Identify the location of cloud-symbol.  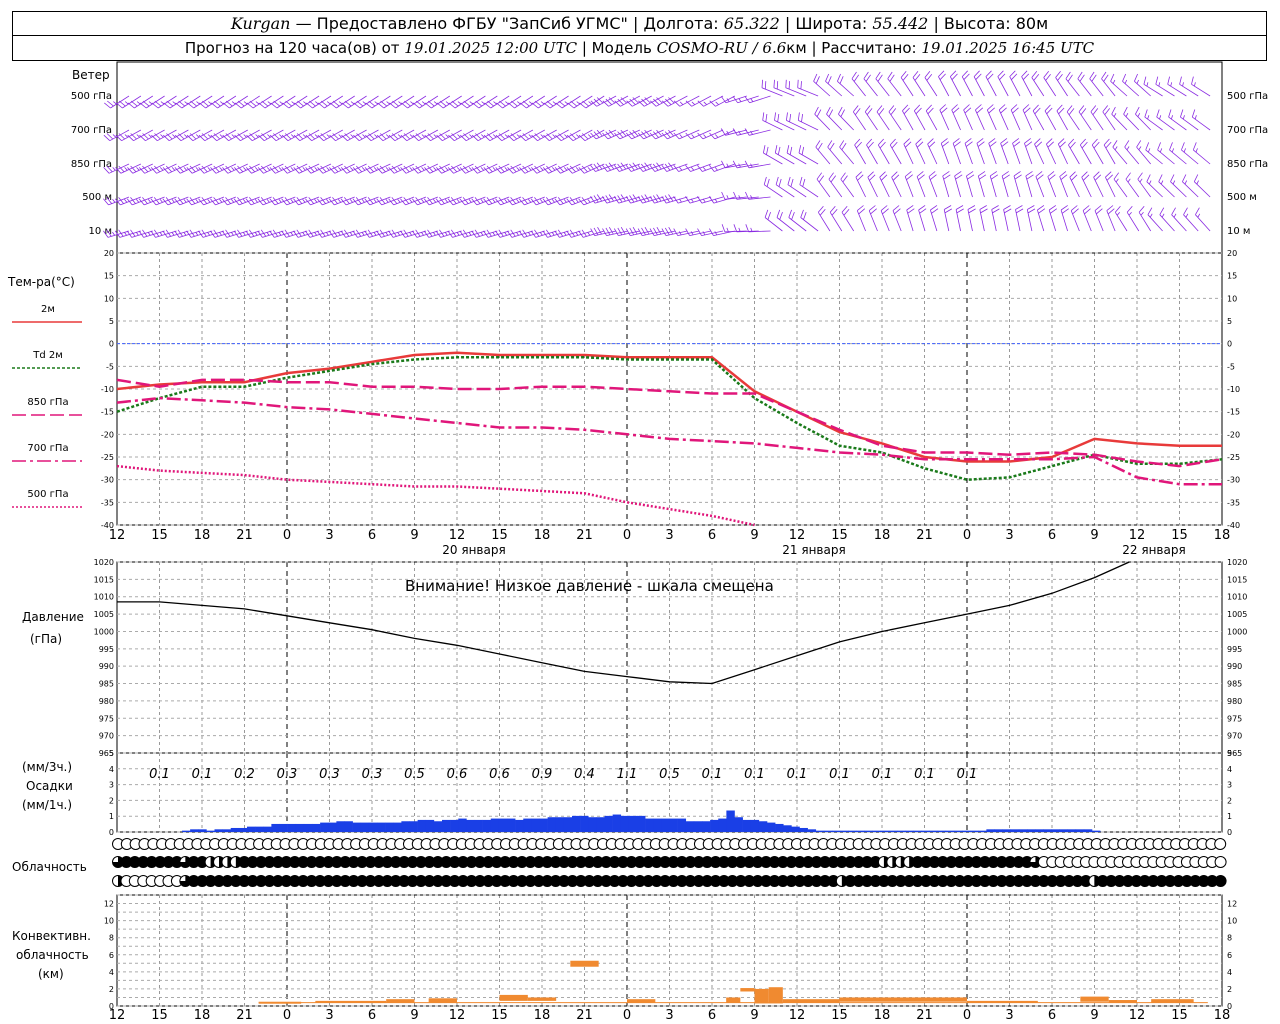
(1220, 862).